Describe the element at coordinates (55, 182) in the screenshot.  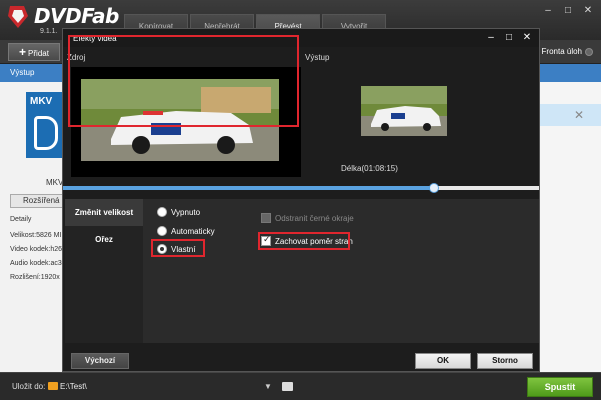
I see `format-name: MKV` at that location.